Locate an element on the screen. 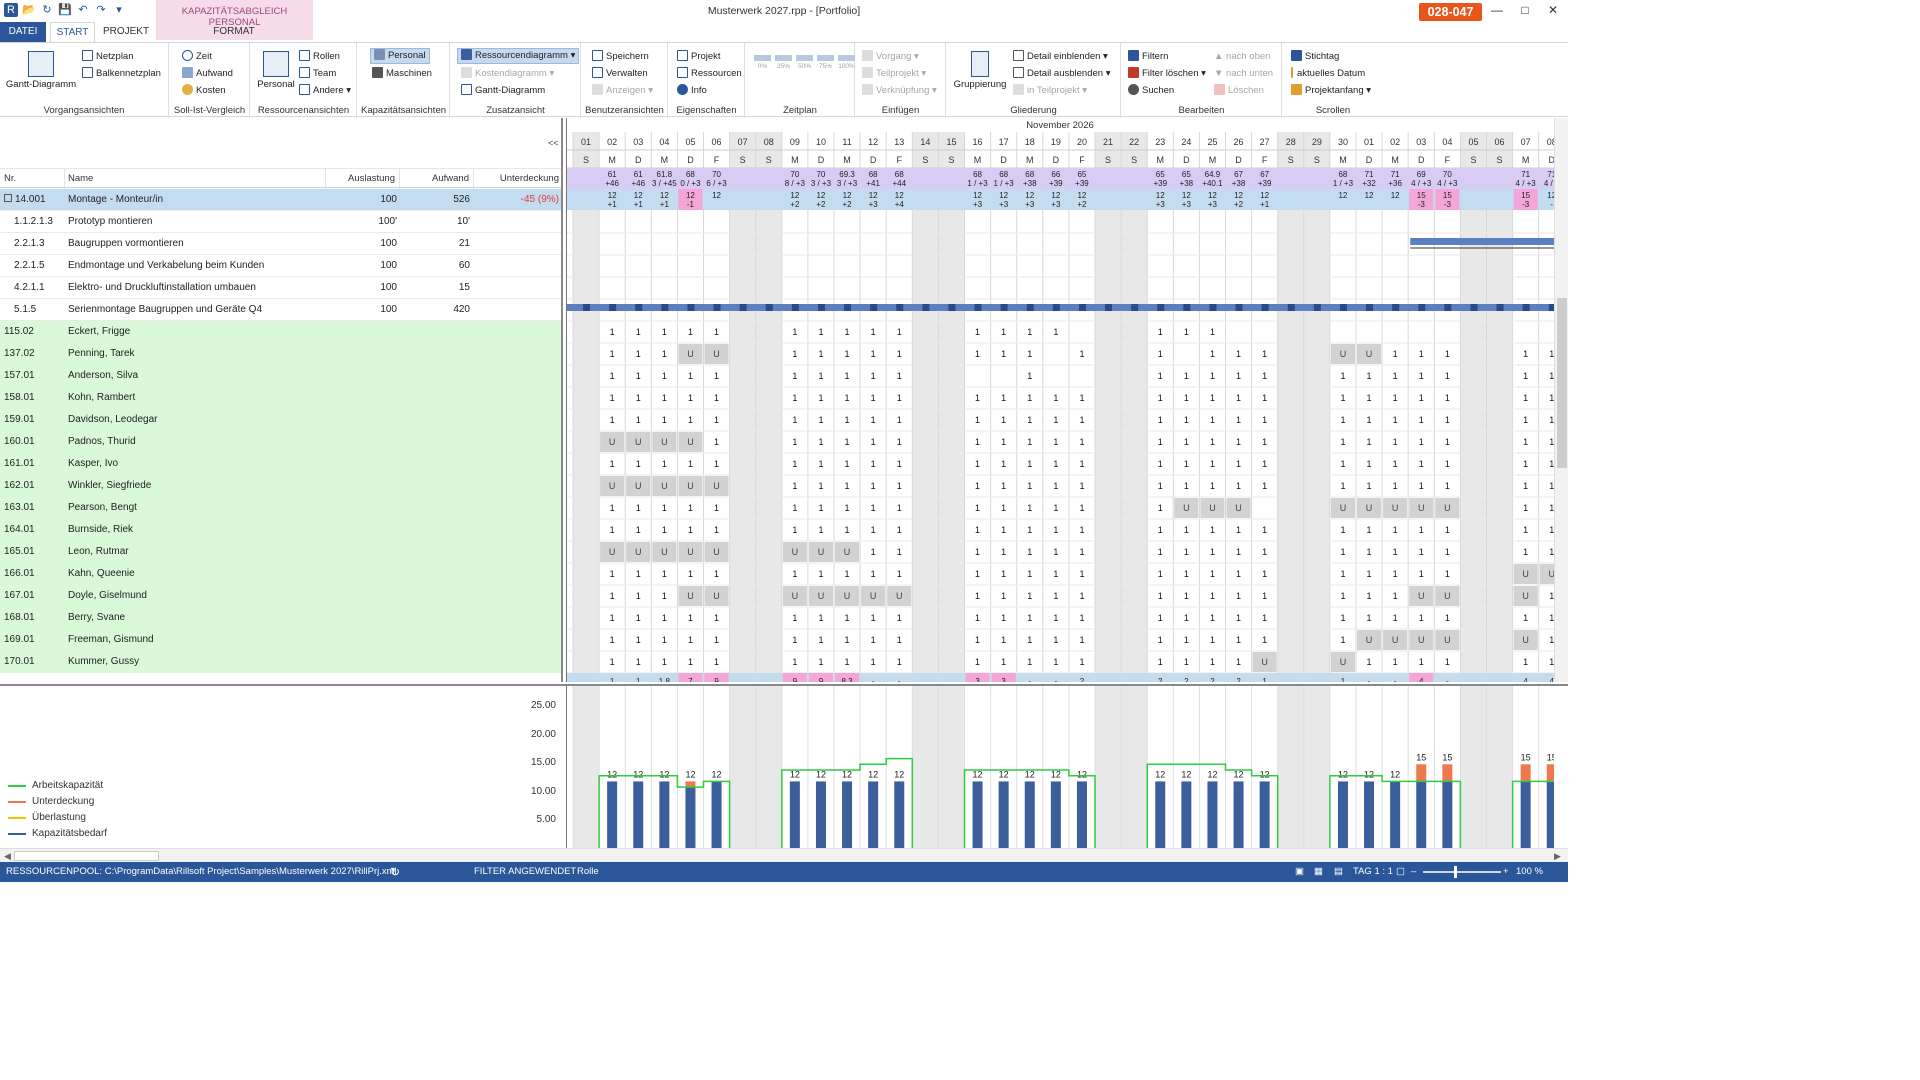  vorgang-insert-button: Vorgang ▾ is located at coordinates (890, 57).